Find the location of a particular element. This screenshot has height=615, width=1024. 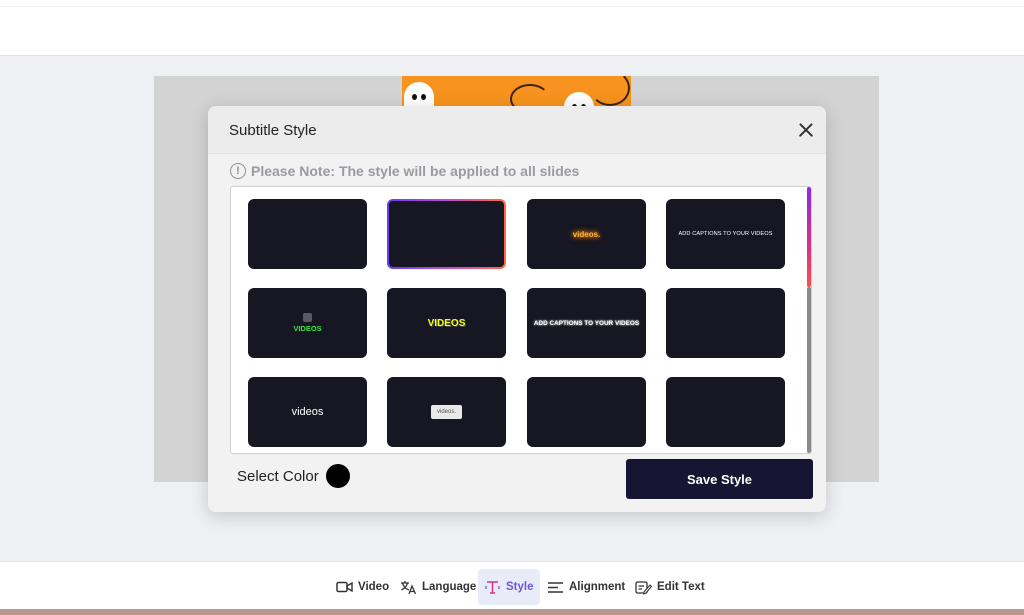

color-picker-swatch is located at coordinates (338, 476).